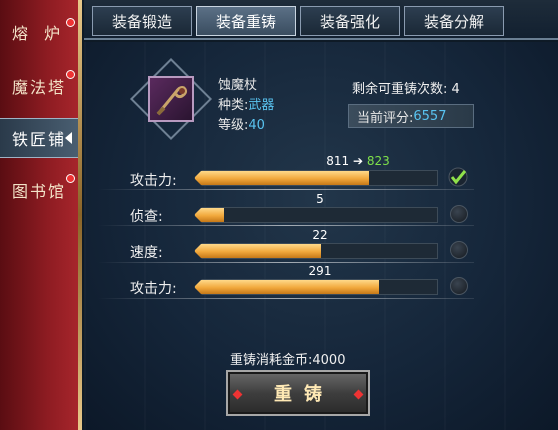 This screenshot has width=558, height=430. I want to click on stat-old-value: 811, so click(338, 161).